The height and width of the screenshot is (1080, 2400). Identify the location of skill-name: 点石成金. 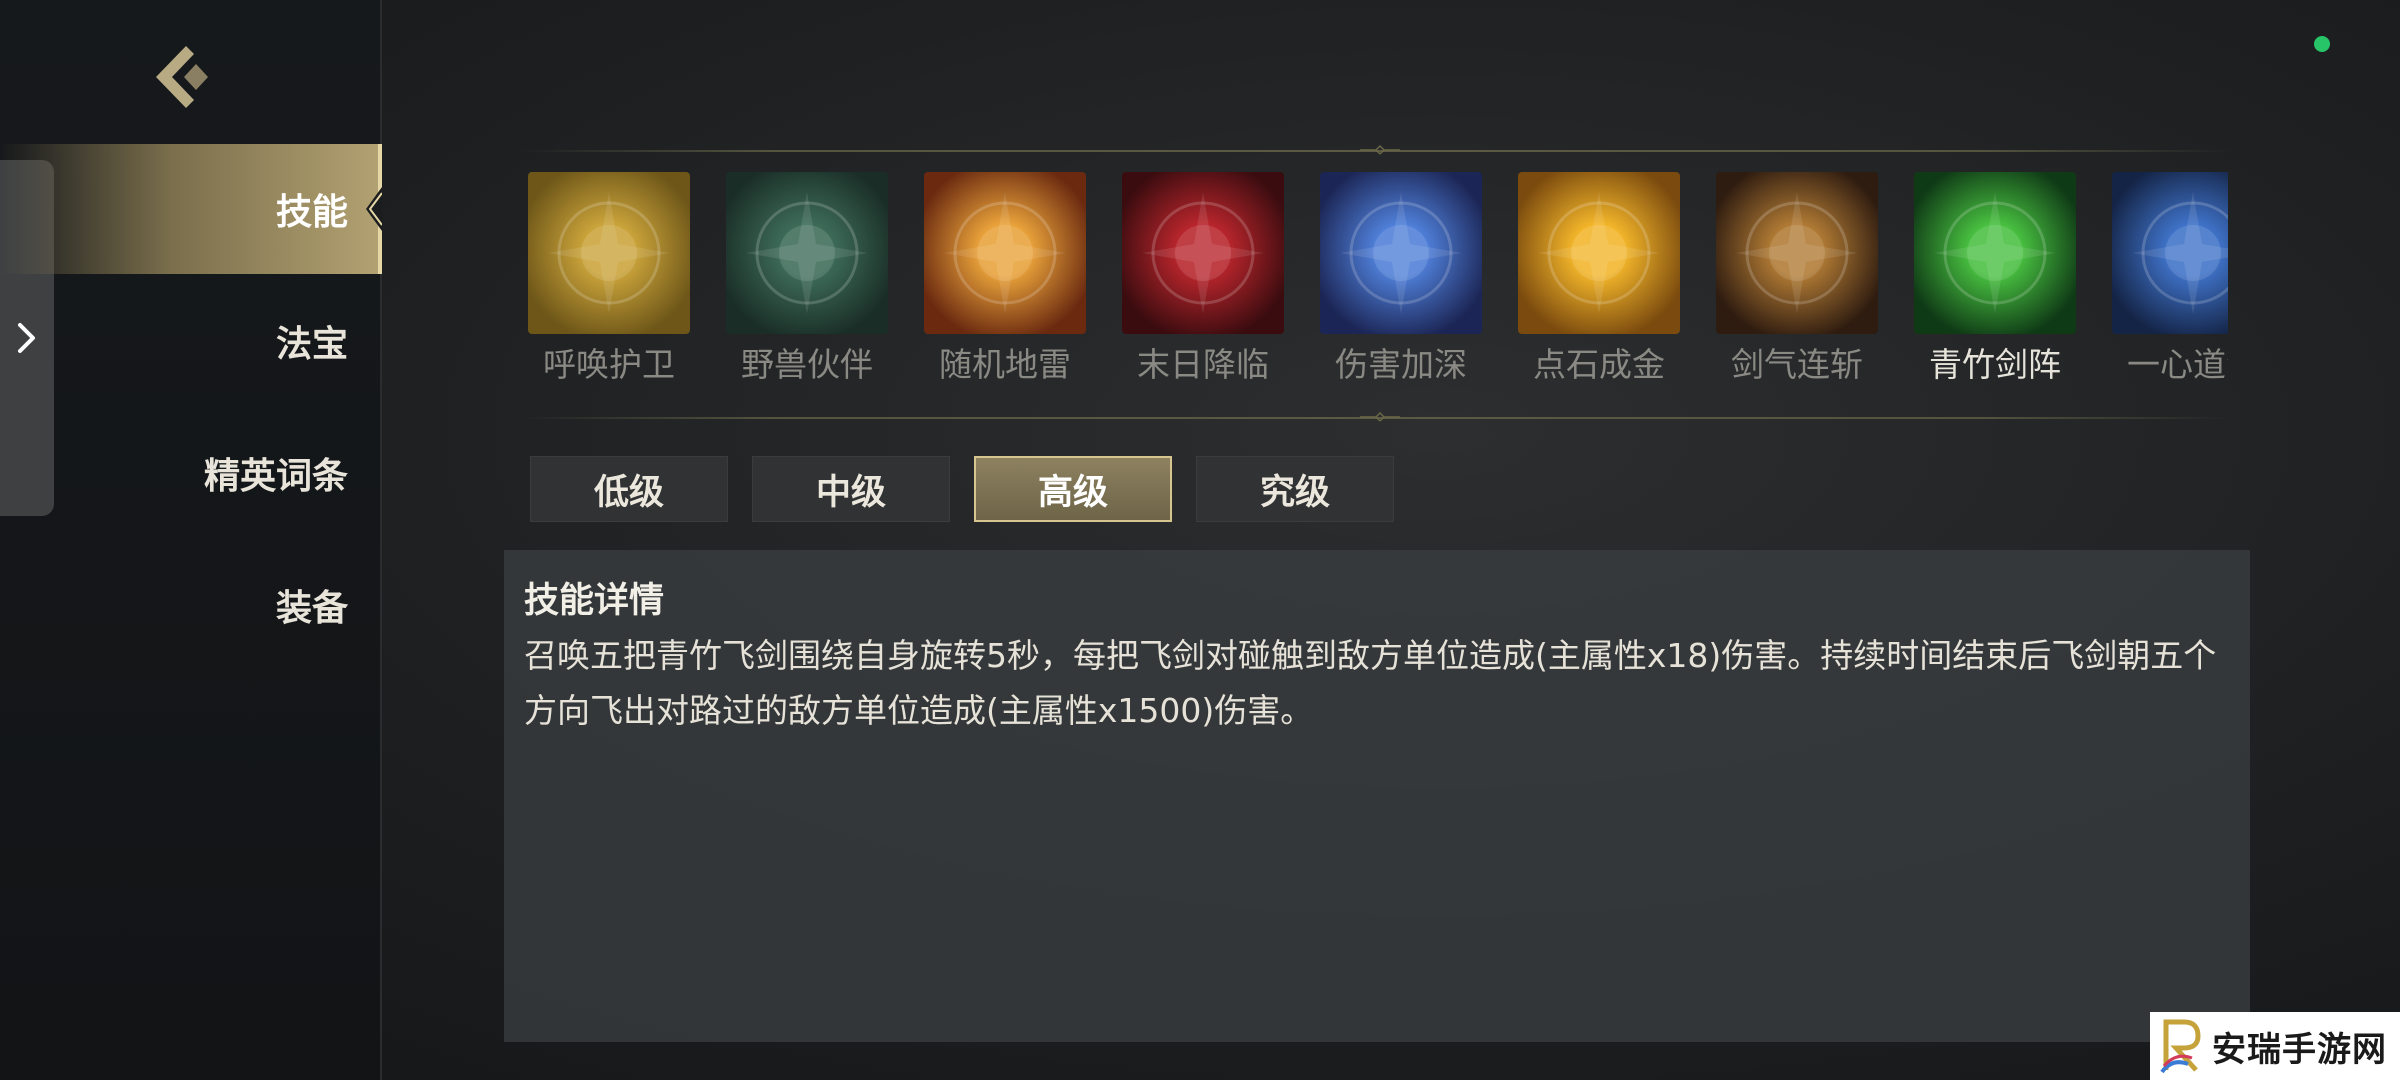
(1599, 364).